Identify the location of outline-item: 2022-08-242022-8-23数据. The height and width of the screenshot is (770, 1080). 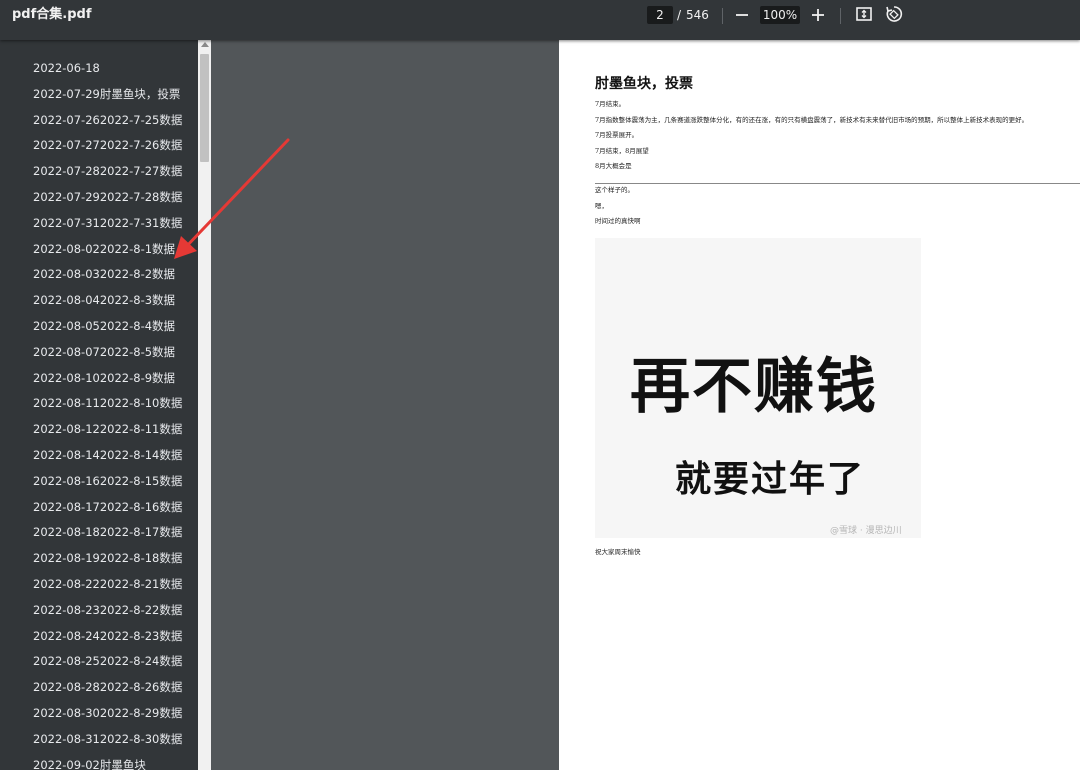
(107, 636).